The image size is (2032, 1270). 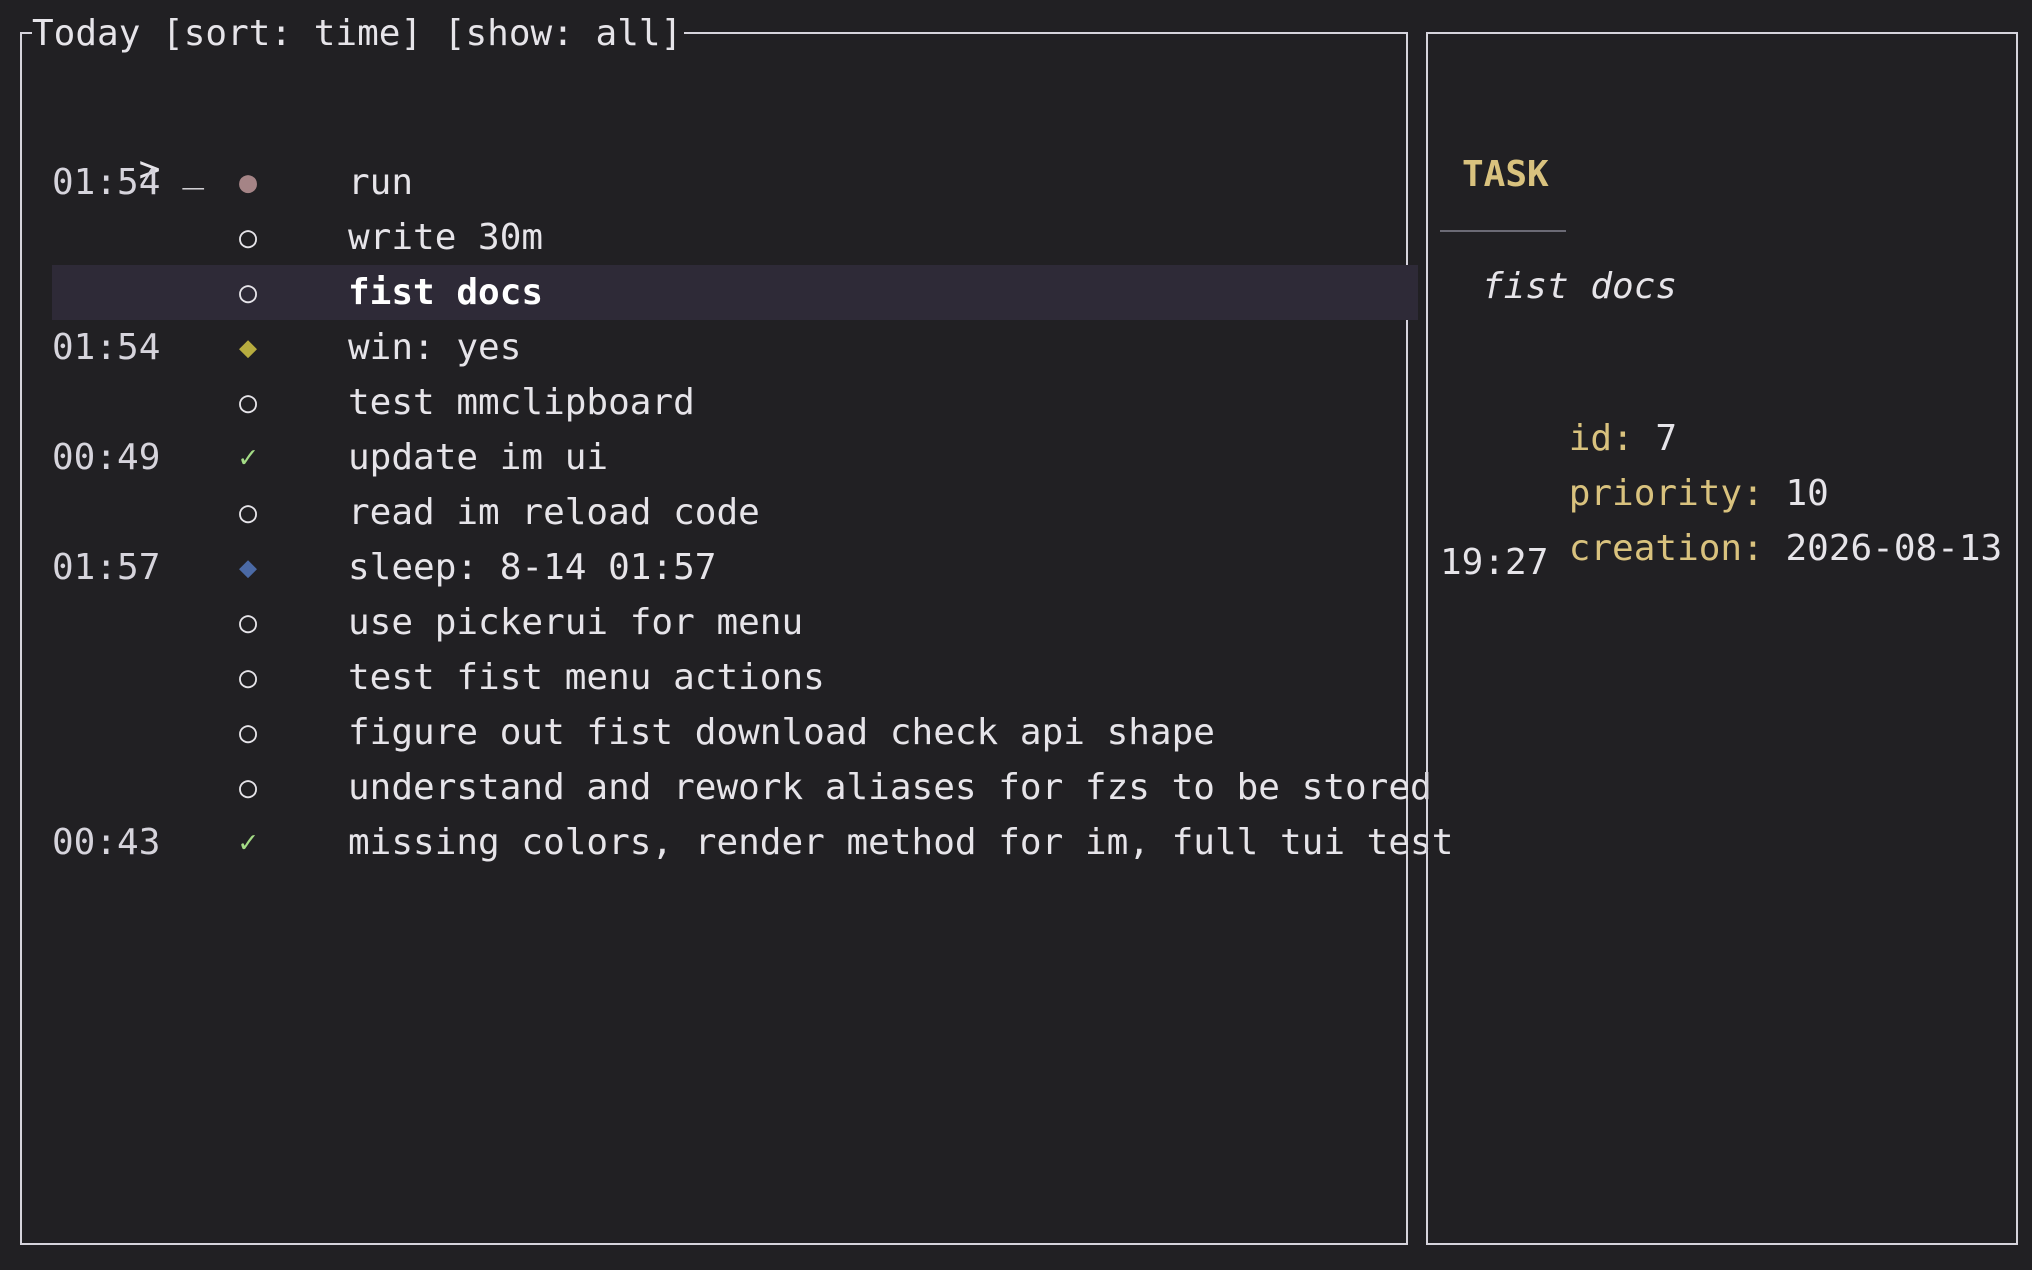 I want to click on filter-input: > _, so click(x=128, y=145).